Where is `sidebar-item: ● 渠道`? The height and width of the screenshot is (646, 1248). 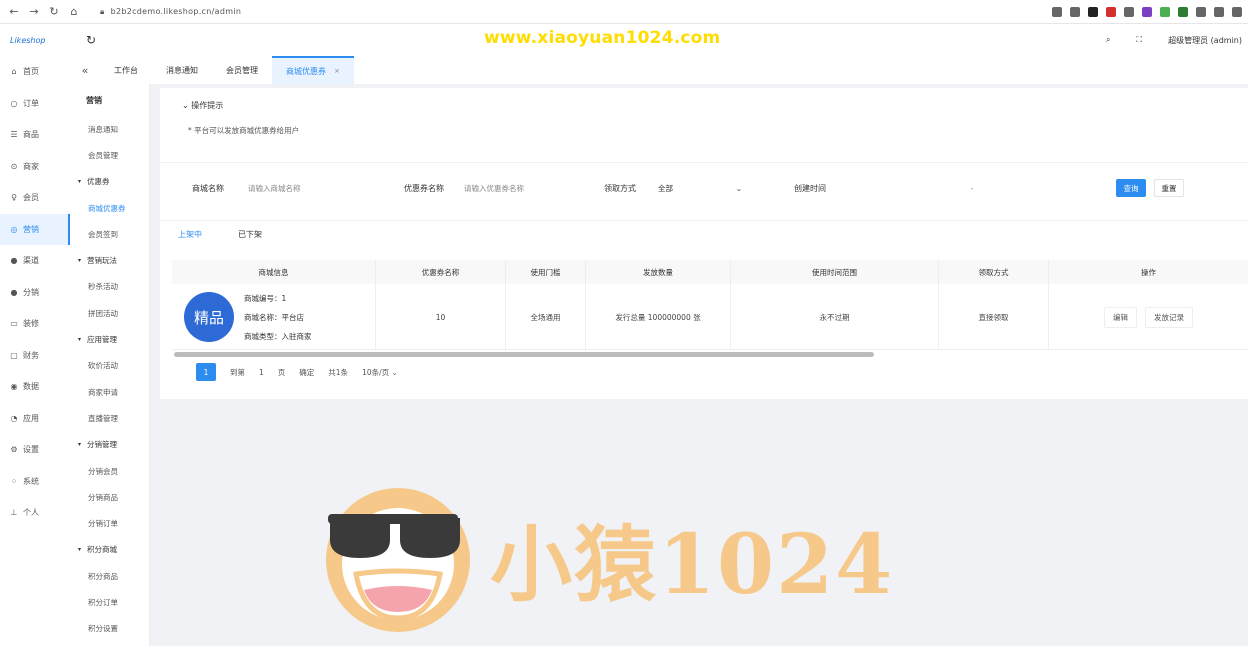 sidebar-item: ● 渠道 is located at coordinates (35, 261).